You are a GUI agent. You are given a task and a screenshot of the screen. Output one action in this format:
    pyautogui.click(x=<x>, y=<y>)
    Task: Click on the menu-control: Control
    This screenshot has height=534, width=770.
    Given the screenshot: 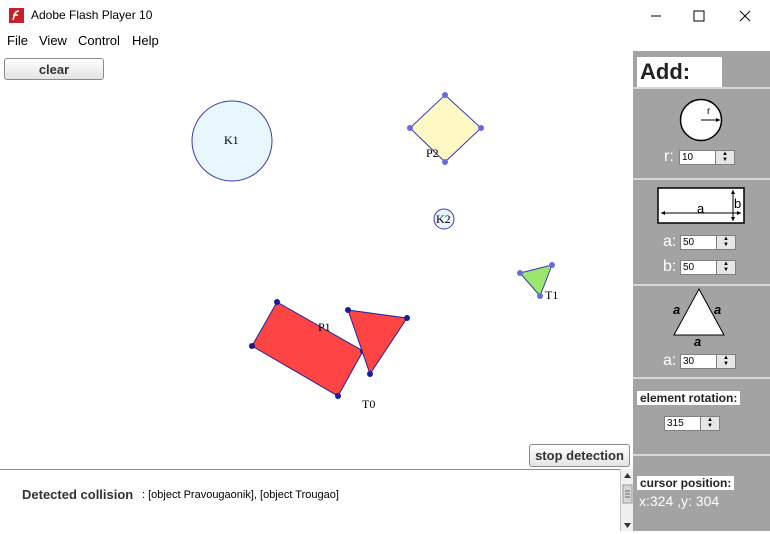 What is the action you would take?
    pyautogui.click(x=99, y=40)
    